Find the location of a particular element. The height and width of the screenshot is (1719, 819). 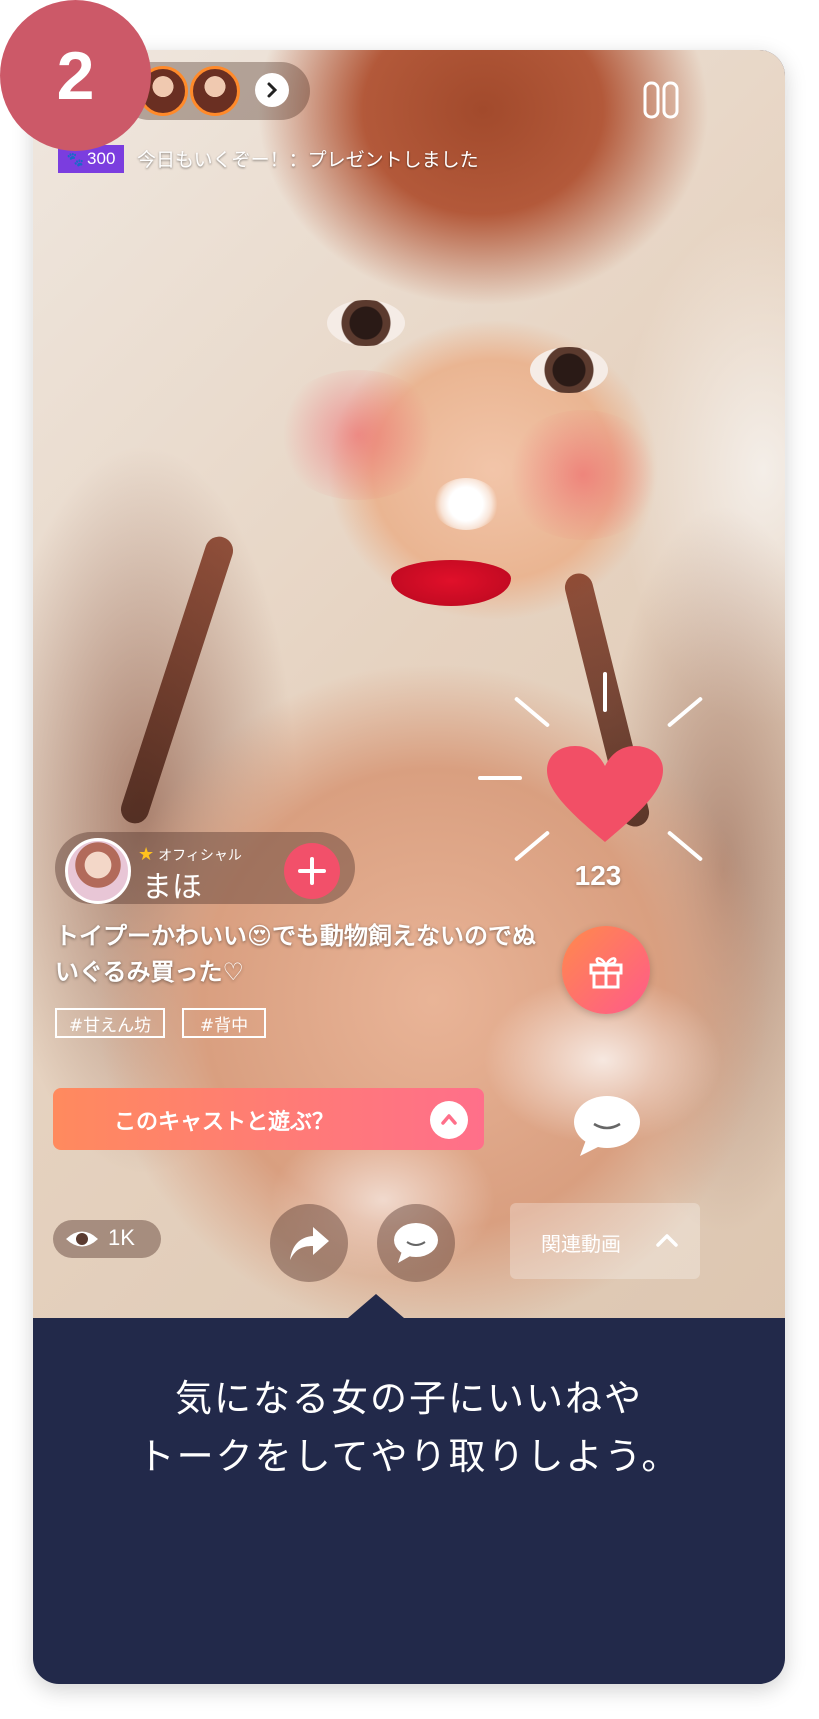

expand-cta-button is located at coordinates (449, 1120).